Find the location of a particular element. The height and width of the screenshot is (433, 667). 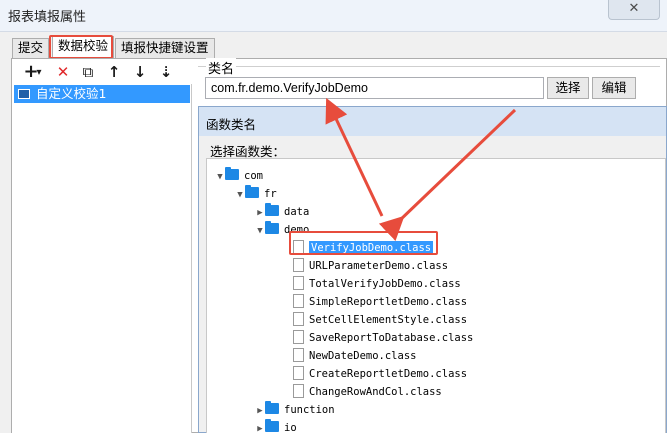

close-icon: ✕ is located at coordinates (634, 8).